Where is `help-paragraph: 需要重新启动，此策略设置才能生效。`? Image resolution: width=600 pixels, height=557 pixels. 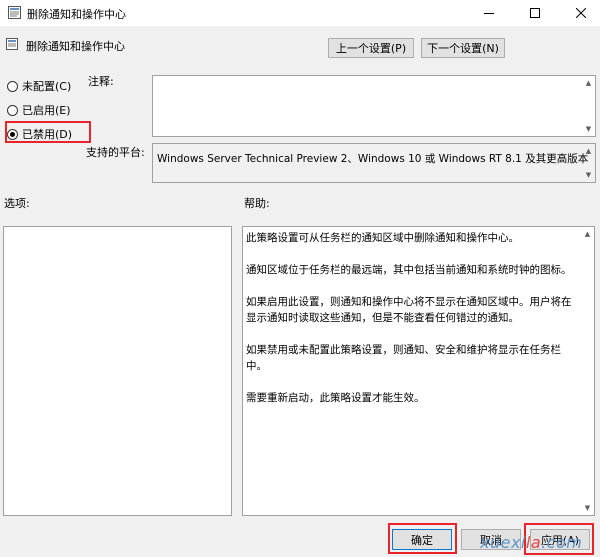 help-paragraph: 需要重新启动，此策略设置才能生效。 is located at coordinates (335, 398).